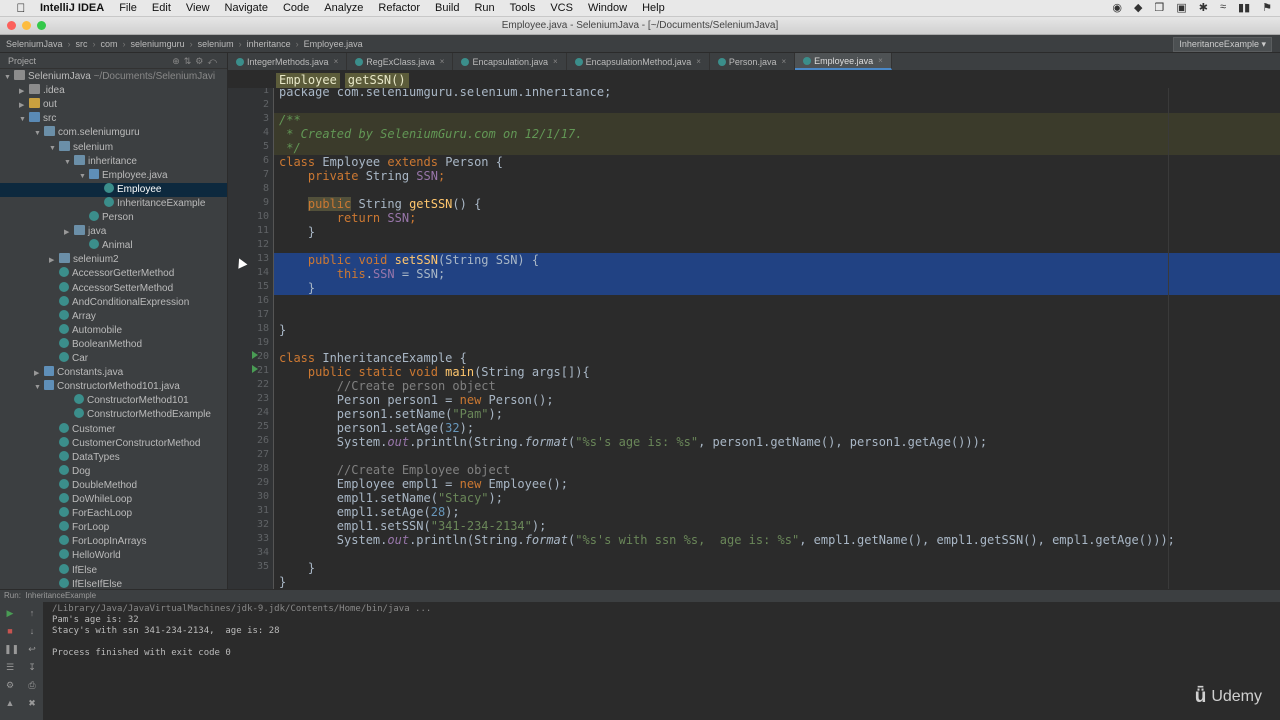  I want to click on menu-code: Code, so click(296, 8).